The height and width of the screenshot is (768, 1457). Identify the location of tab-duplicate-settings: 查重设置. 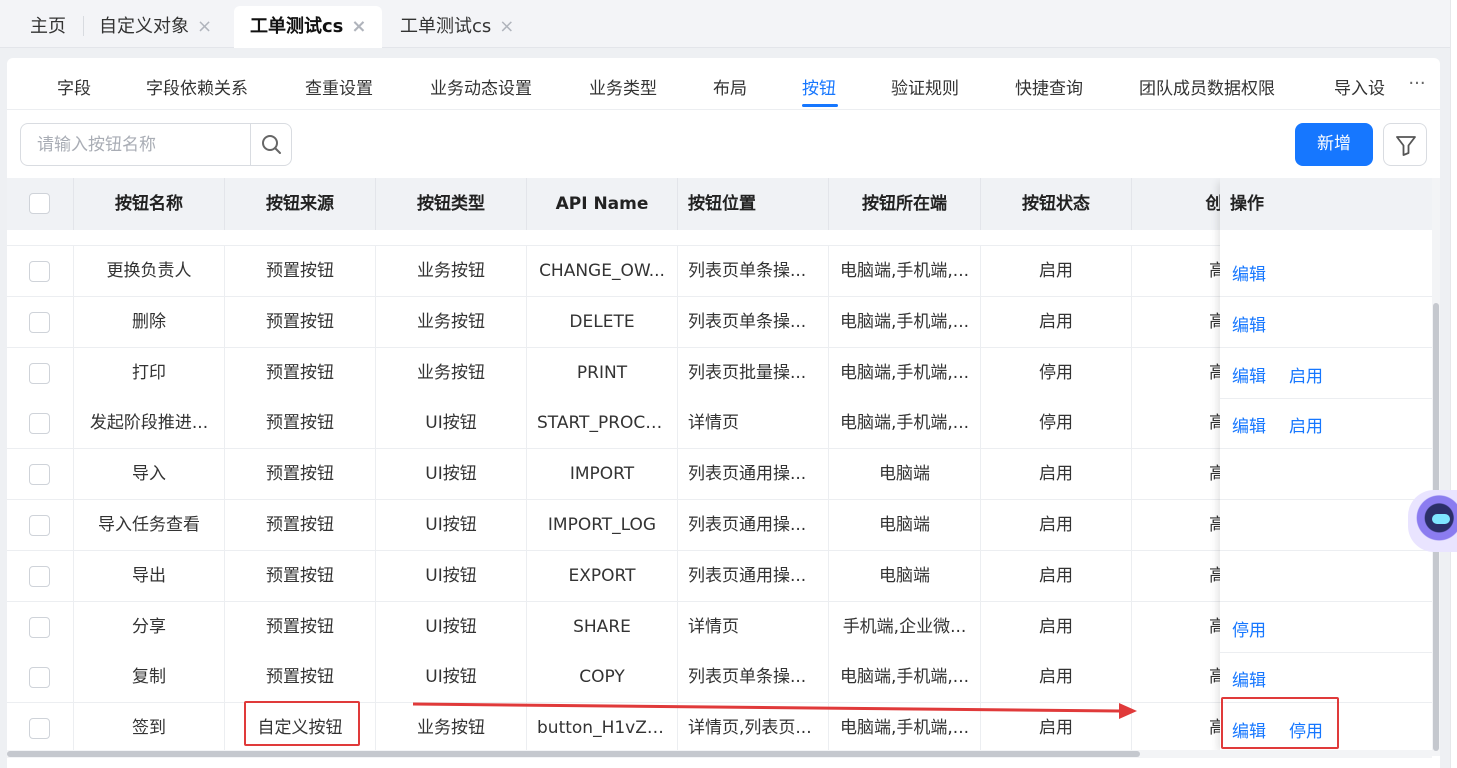
(339, 86).